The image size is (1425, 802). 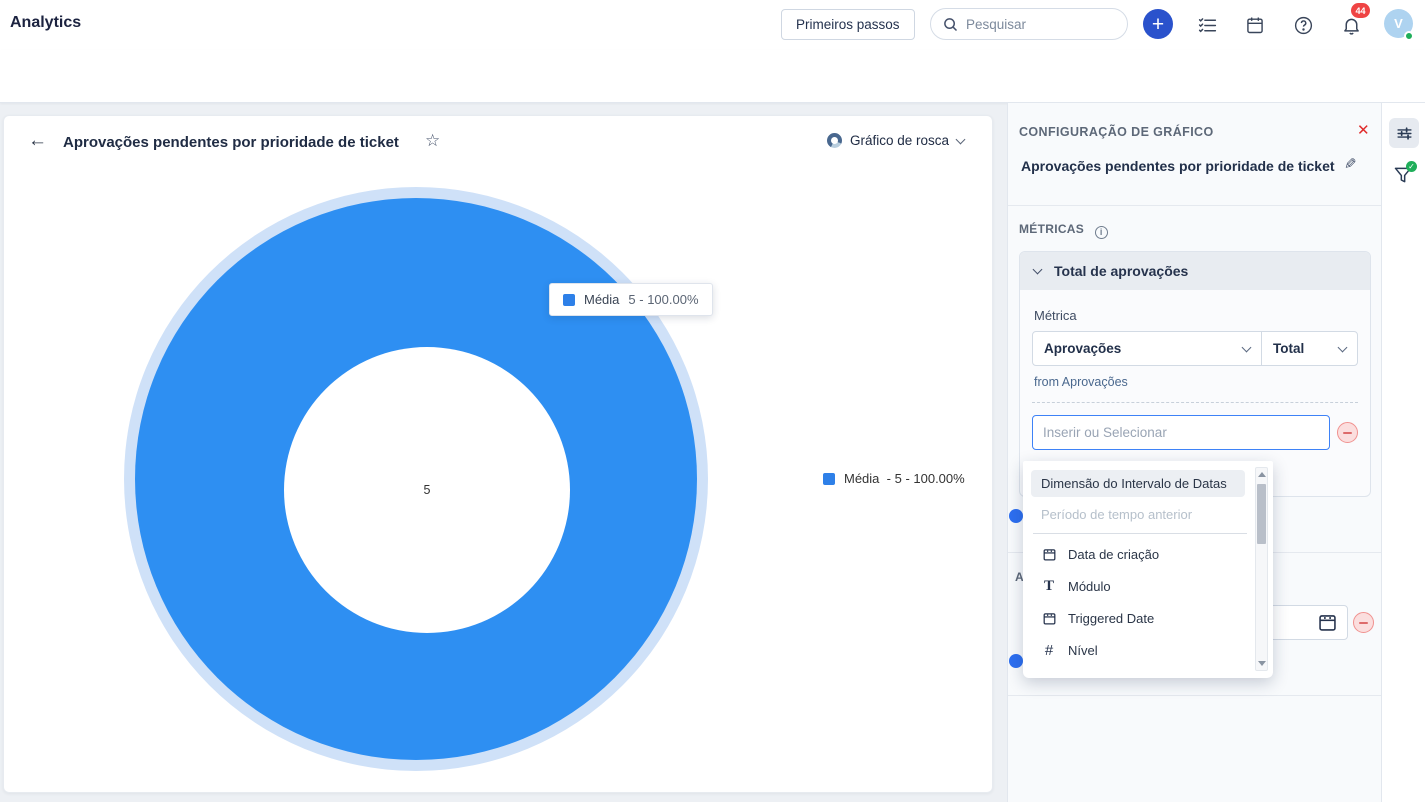 I want to click on dropdown-item-label: Módulo, so click(x=1089, y=586).